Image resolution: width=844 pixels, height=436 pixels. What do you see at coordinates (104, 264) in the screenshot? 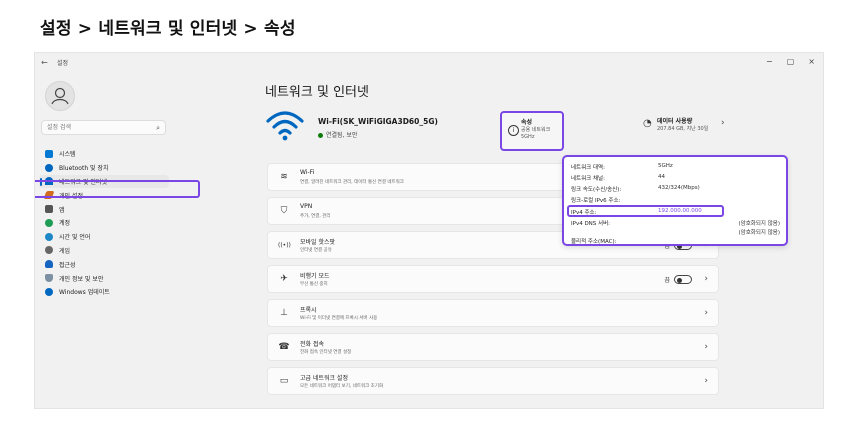
I see `sidebar-item-accessibility: 접근성` at bounding box center [104, 264].